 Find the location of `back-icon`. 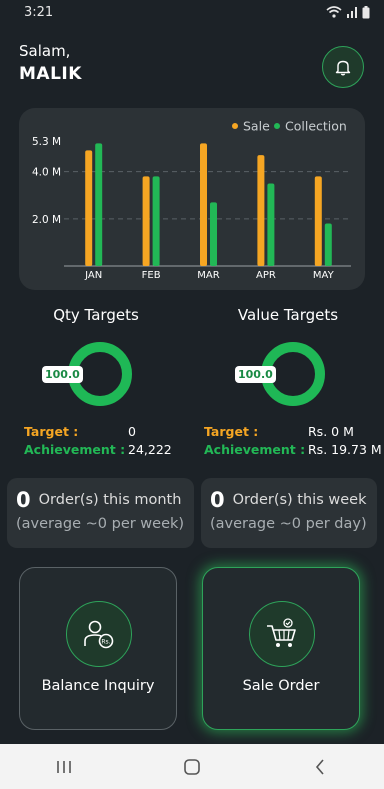

back-icon is located at coordinates (319, 766).